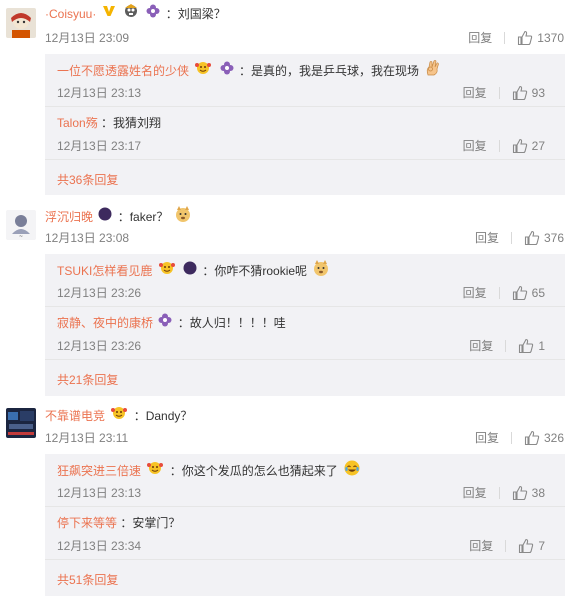 This screenshot has width=578, height=596. I want to click on username-link: 狂飙突进三倍速, so click(99, 471).